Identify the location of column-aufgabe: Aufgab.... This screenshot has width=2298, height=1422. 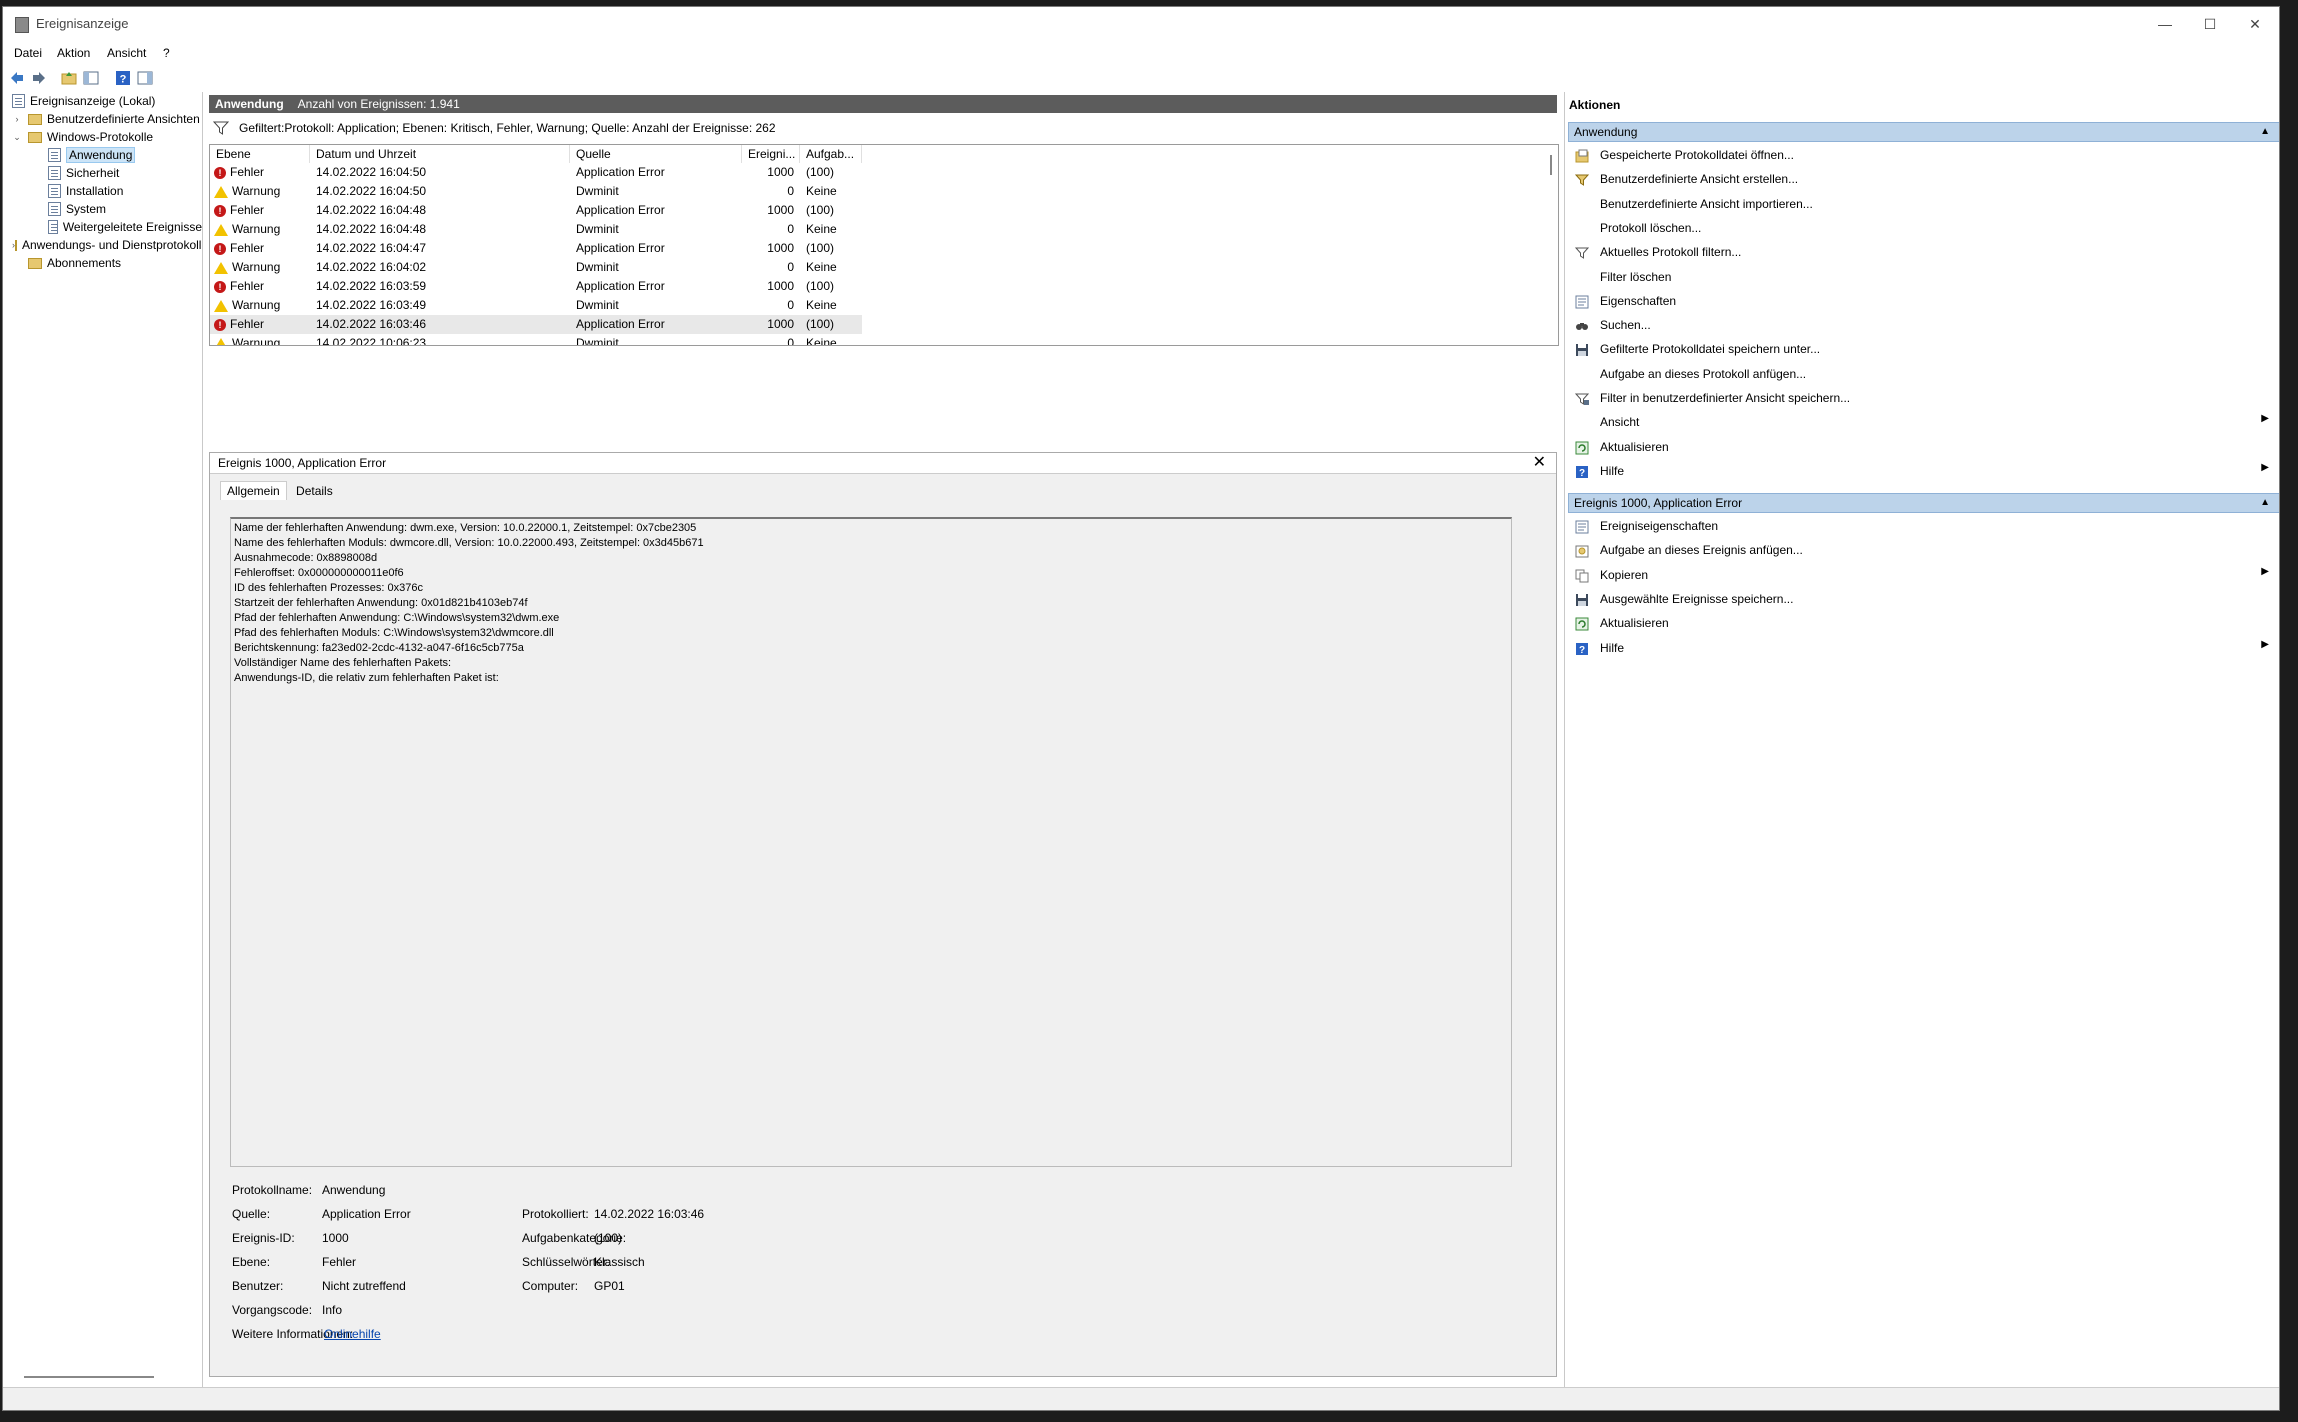
(831, 154).